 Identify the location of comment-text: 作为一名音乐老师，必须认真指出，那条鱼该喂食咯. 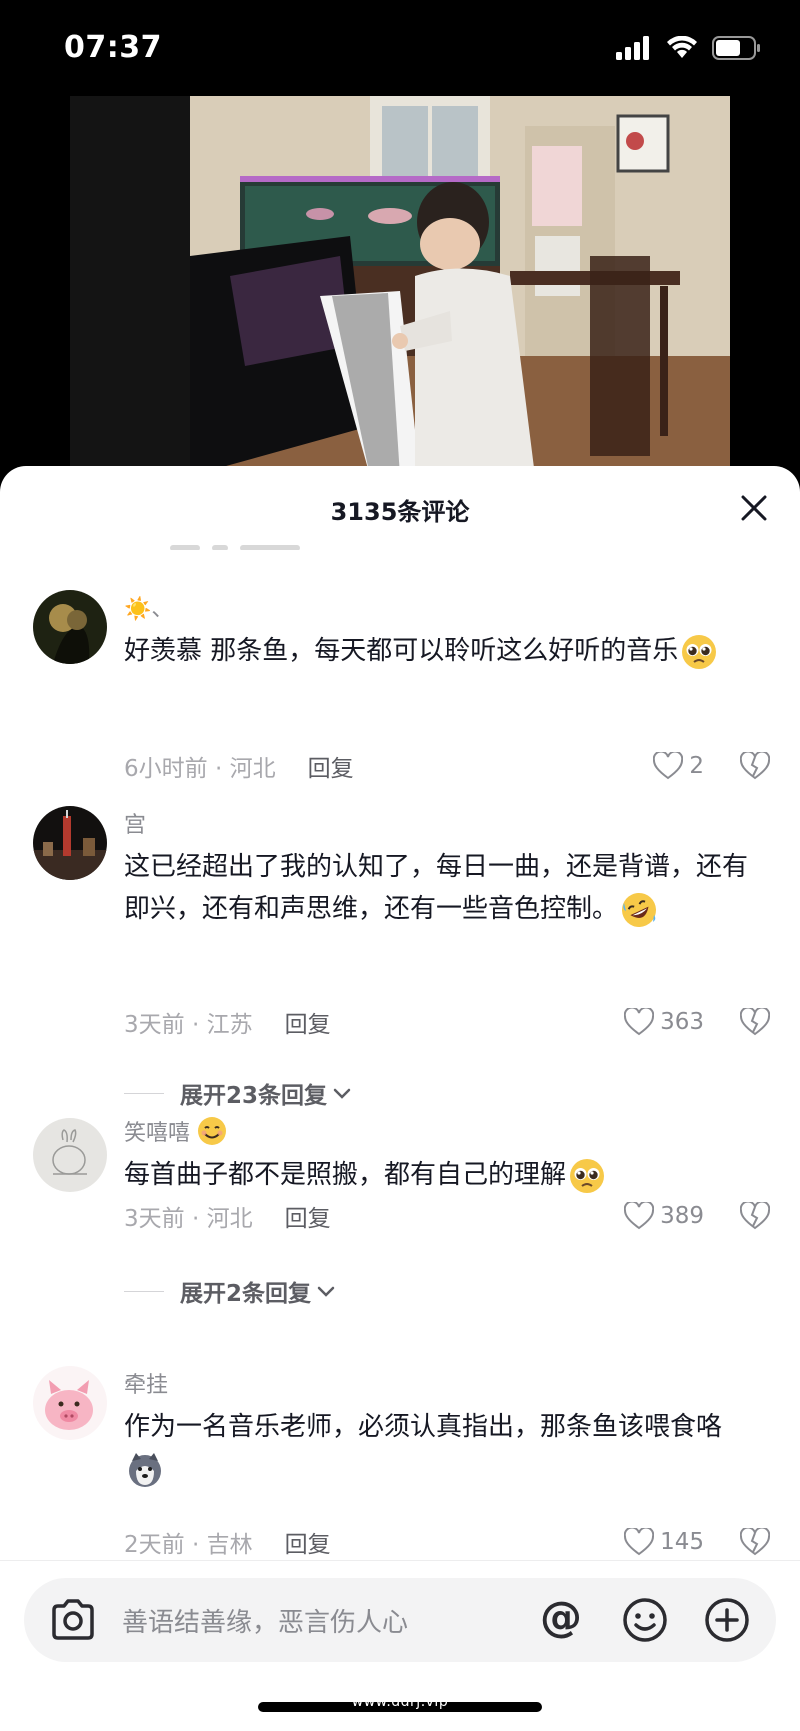
(442, 1448).